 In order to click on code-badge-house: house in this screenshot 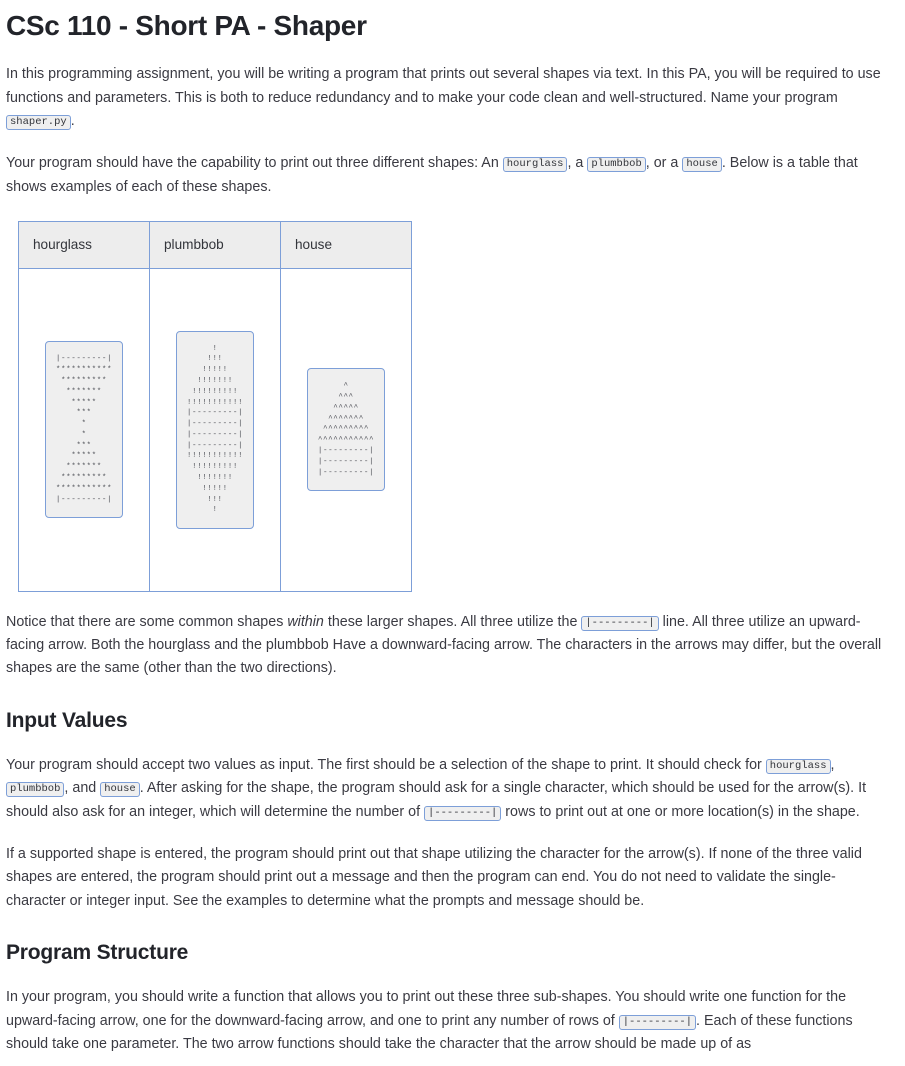, I will do `click(702, 165)`.